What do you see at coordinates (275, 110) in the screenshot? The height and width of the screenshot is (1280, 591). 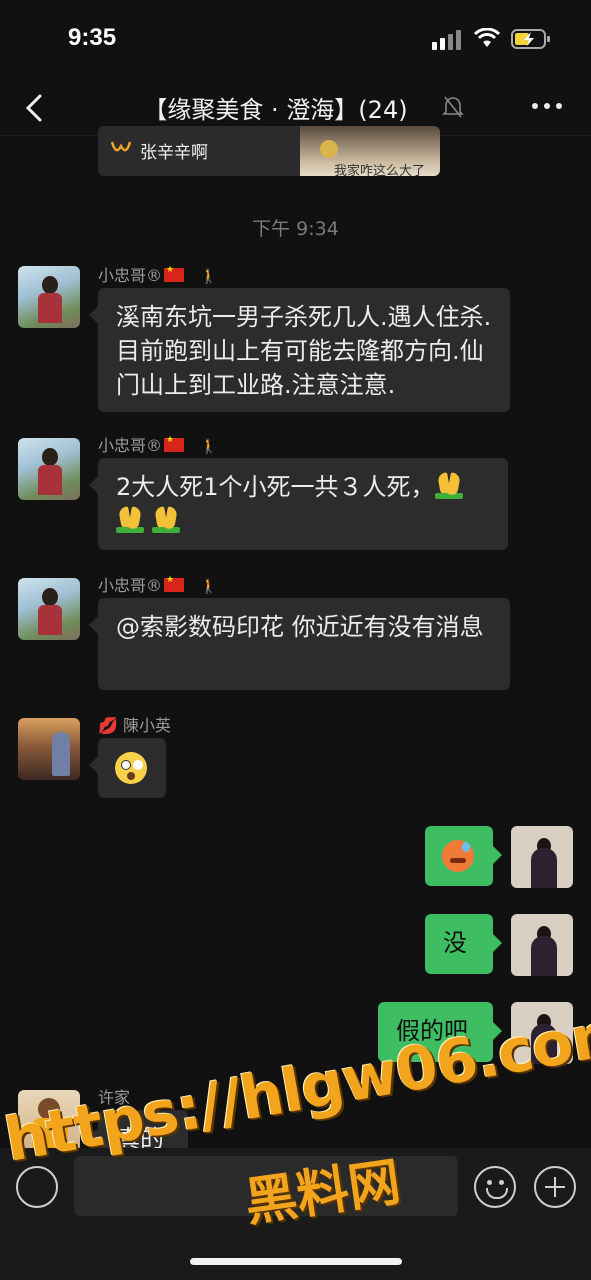 I see `chat-title: 【缘聚美食 · 澄海】(24)` at bounding box center [275, 110].